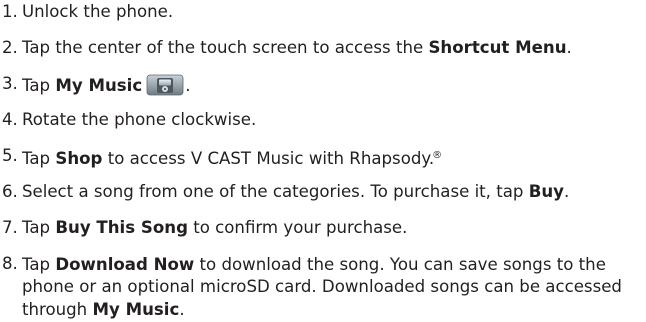  Describe the element at coordinates (121, 227) in the screenshot. I see `term-buy-this-song: Buy This Song` at that location.